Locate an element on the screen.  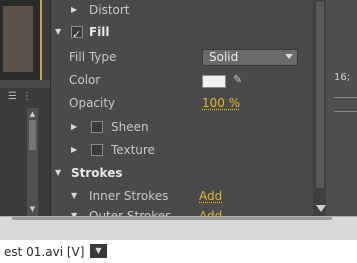
texture-checkbox is located at coordinates (97, 150).